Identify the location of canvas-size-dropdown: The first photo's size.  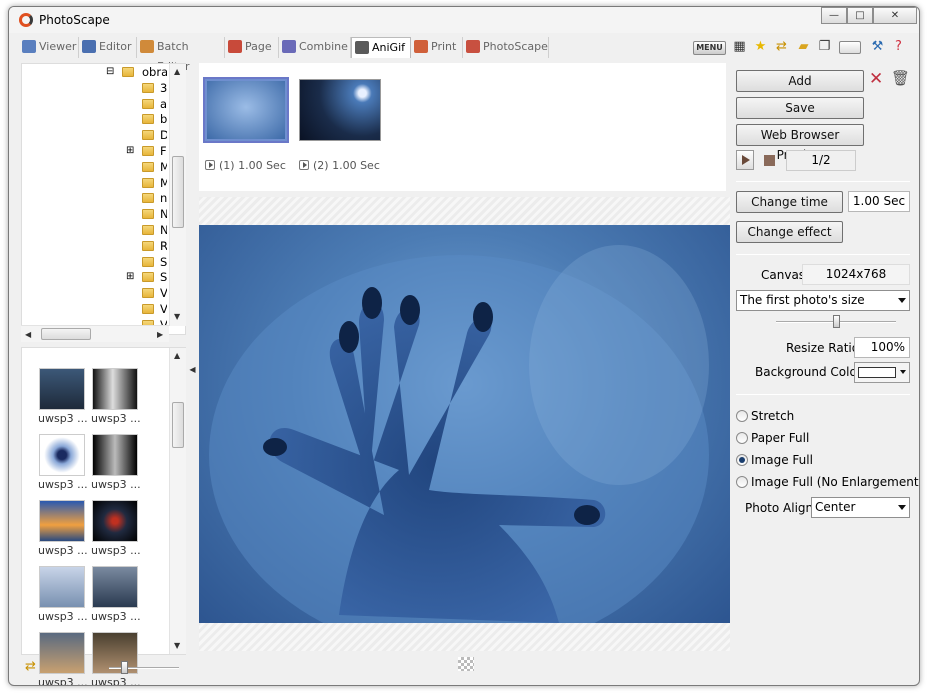
(823, 300).